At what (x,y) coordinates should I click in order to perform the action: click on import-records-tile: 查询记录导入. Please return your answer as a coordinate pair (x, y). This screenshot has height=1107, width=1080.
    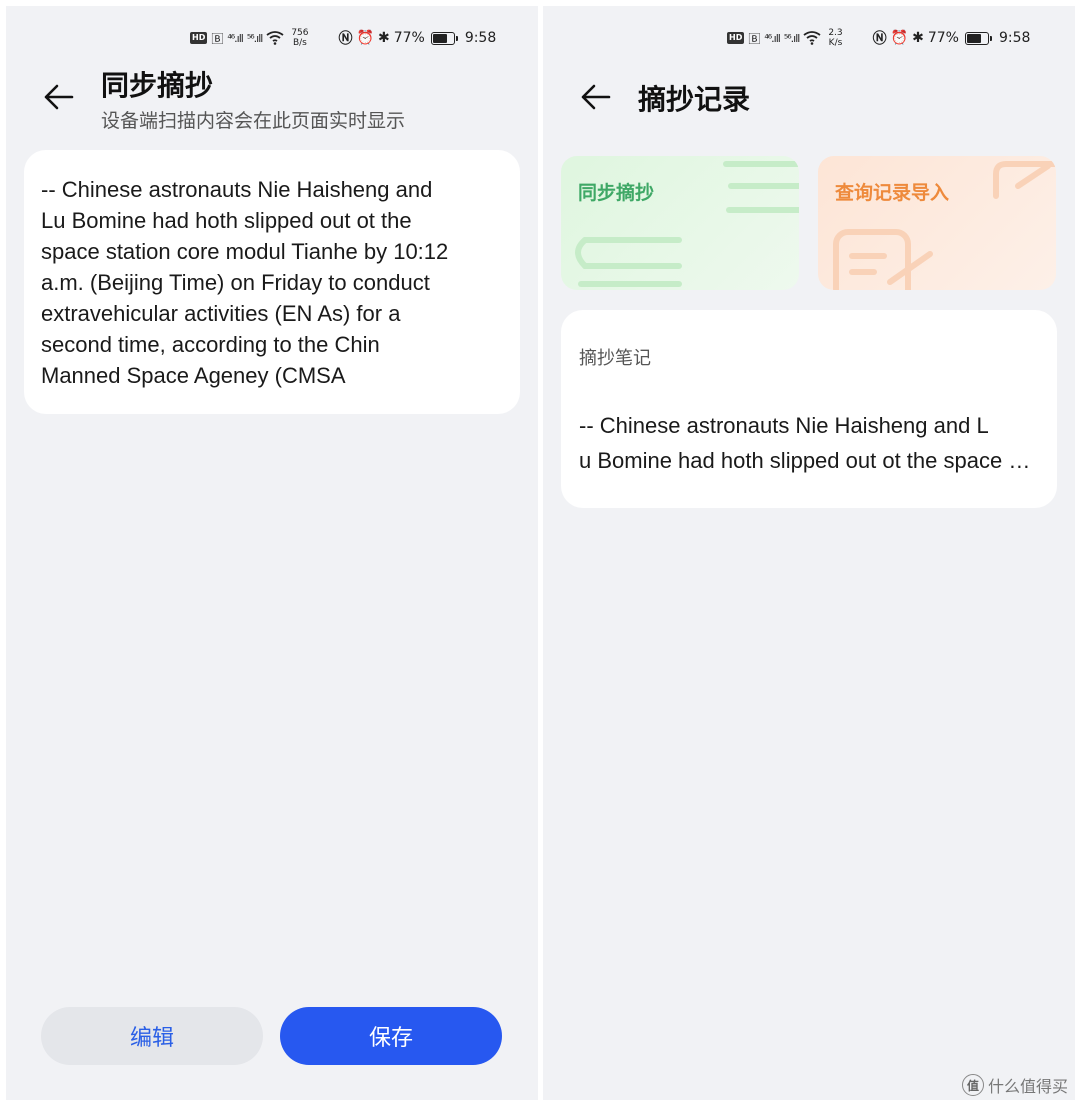
    Looking at the image, I should click on (937, 223).